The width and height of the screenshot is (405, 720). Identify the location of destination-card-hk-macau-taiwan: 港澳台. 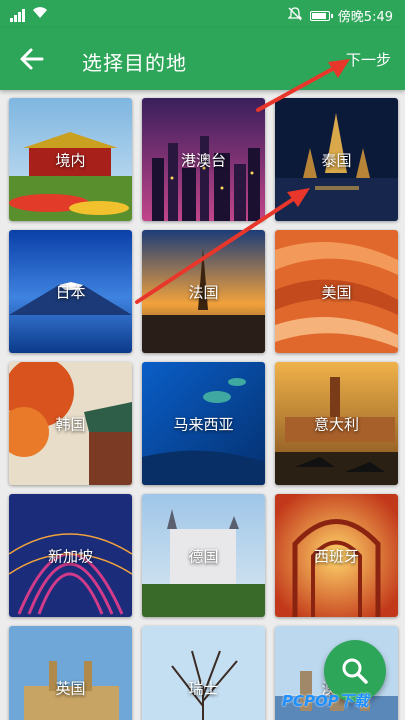
(203, 159).